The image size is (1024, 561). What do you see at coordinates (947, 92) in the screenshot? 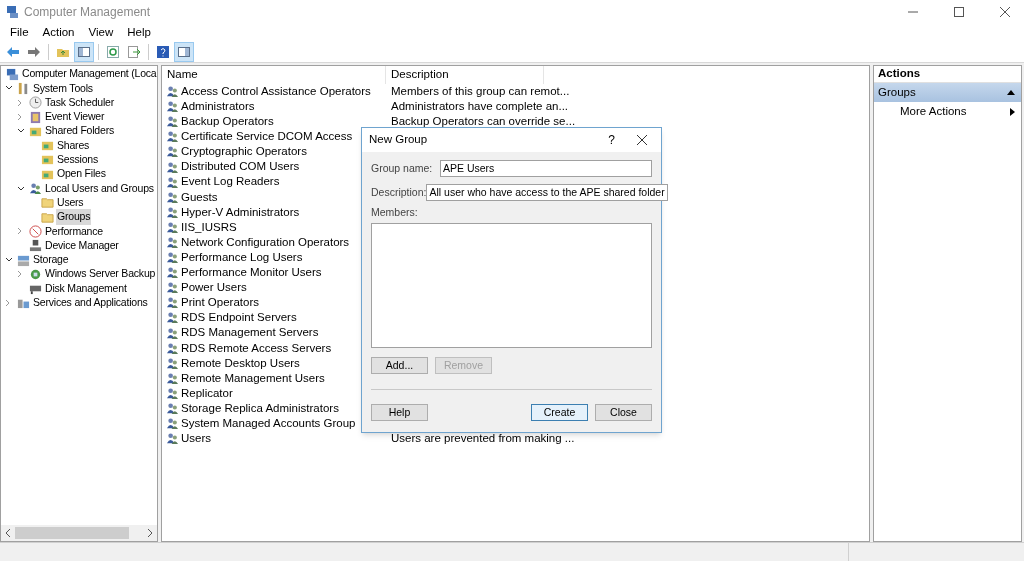
I see `actions-section-header: Groups` at bounding box center [947, 92].